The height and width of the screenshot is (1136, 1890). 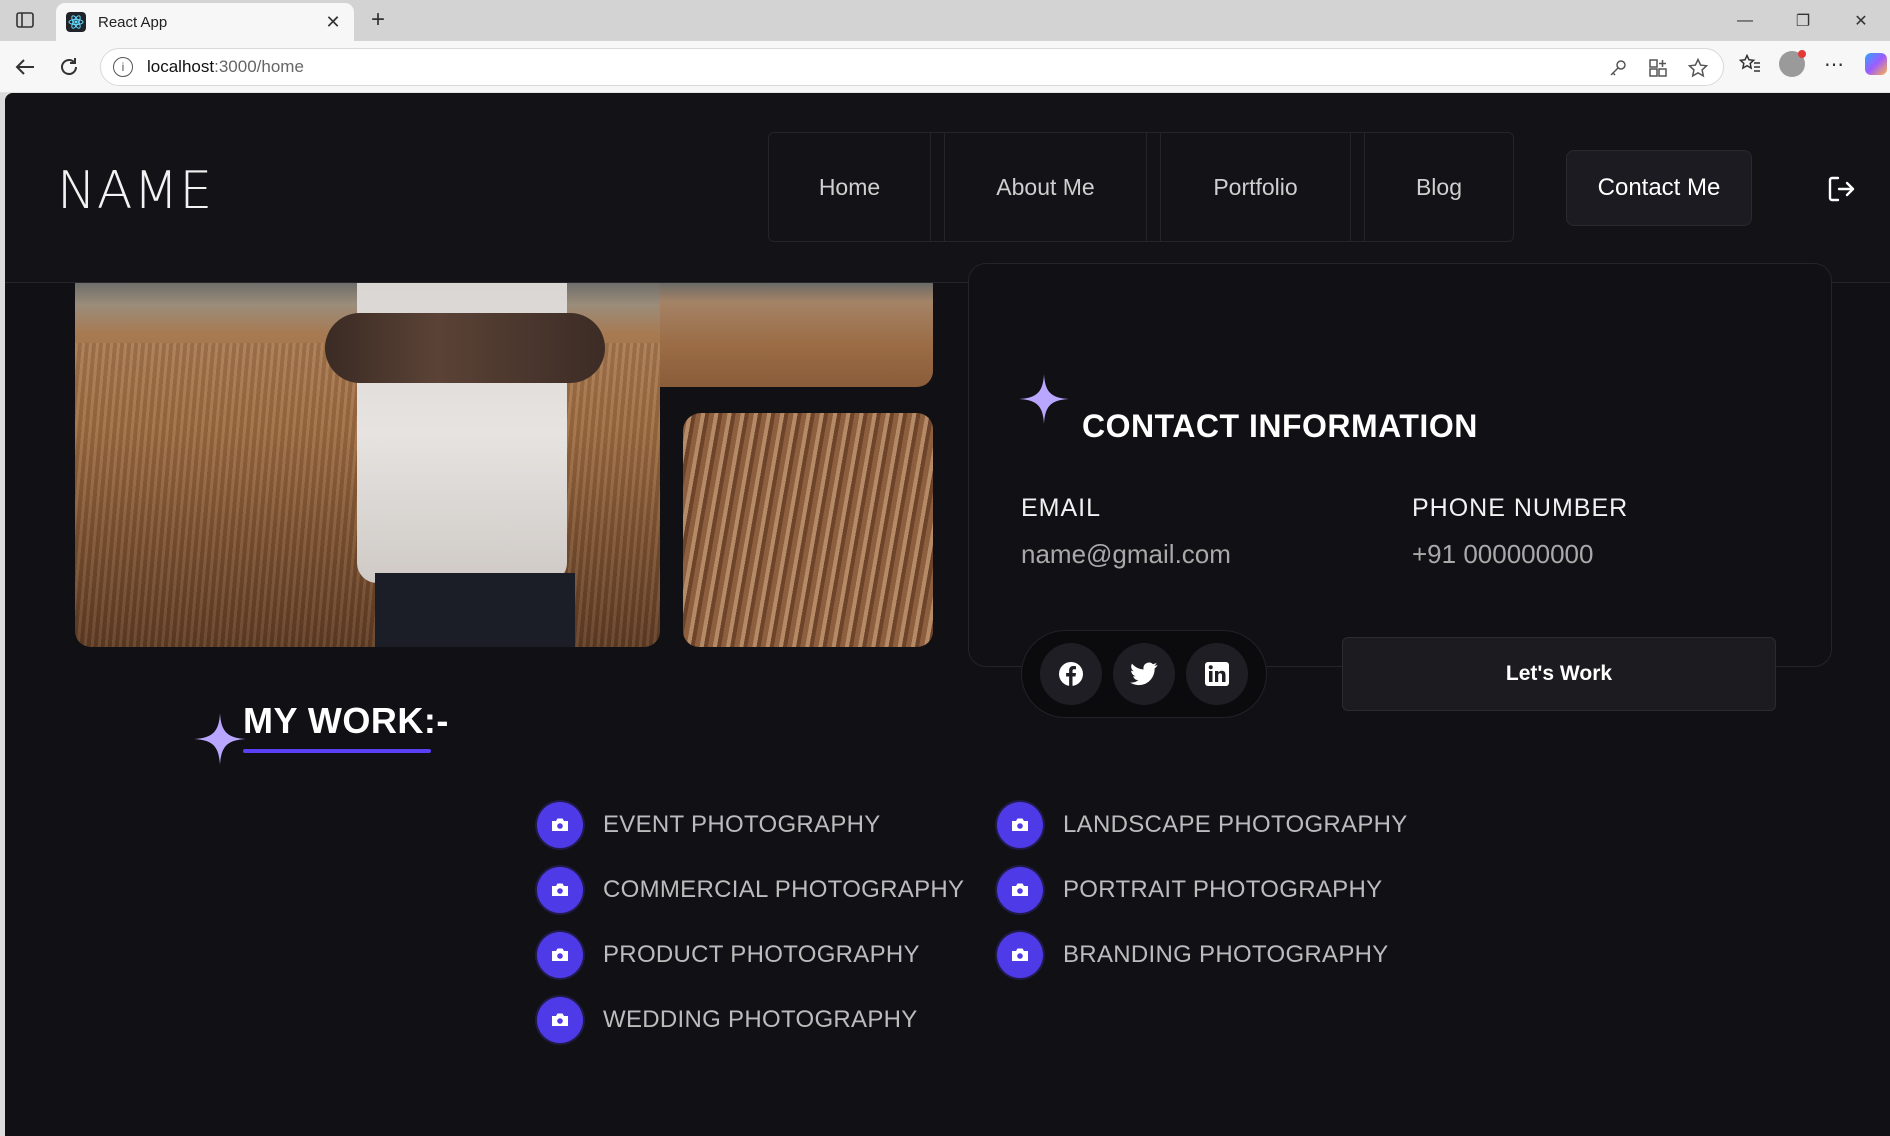 I want to click on logout-icon, so click(x=1841, y=189).